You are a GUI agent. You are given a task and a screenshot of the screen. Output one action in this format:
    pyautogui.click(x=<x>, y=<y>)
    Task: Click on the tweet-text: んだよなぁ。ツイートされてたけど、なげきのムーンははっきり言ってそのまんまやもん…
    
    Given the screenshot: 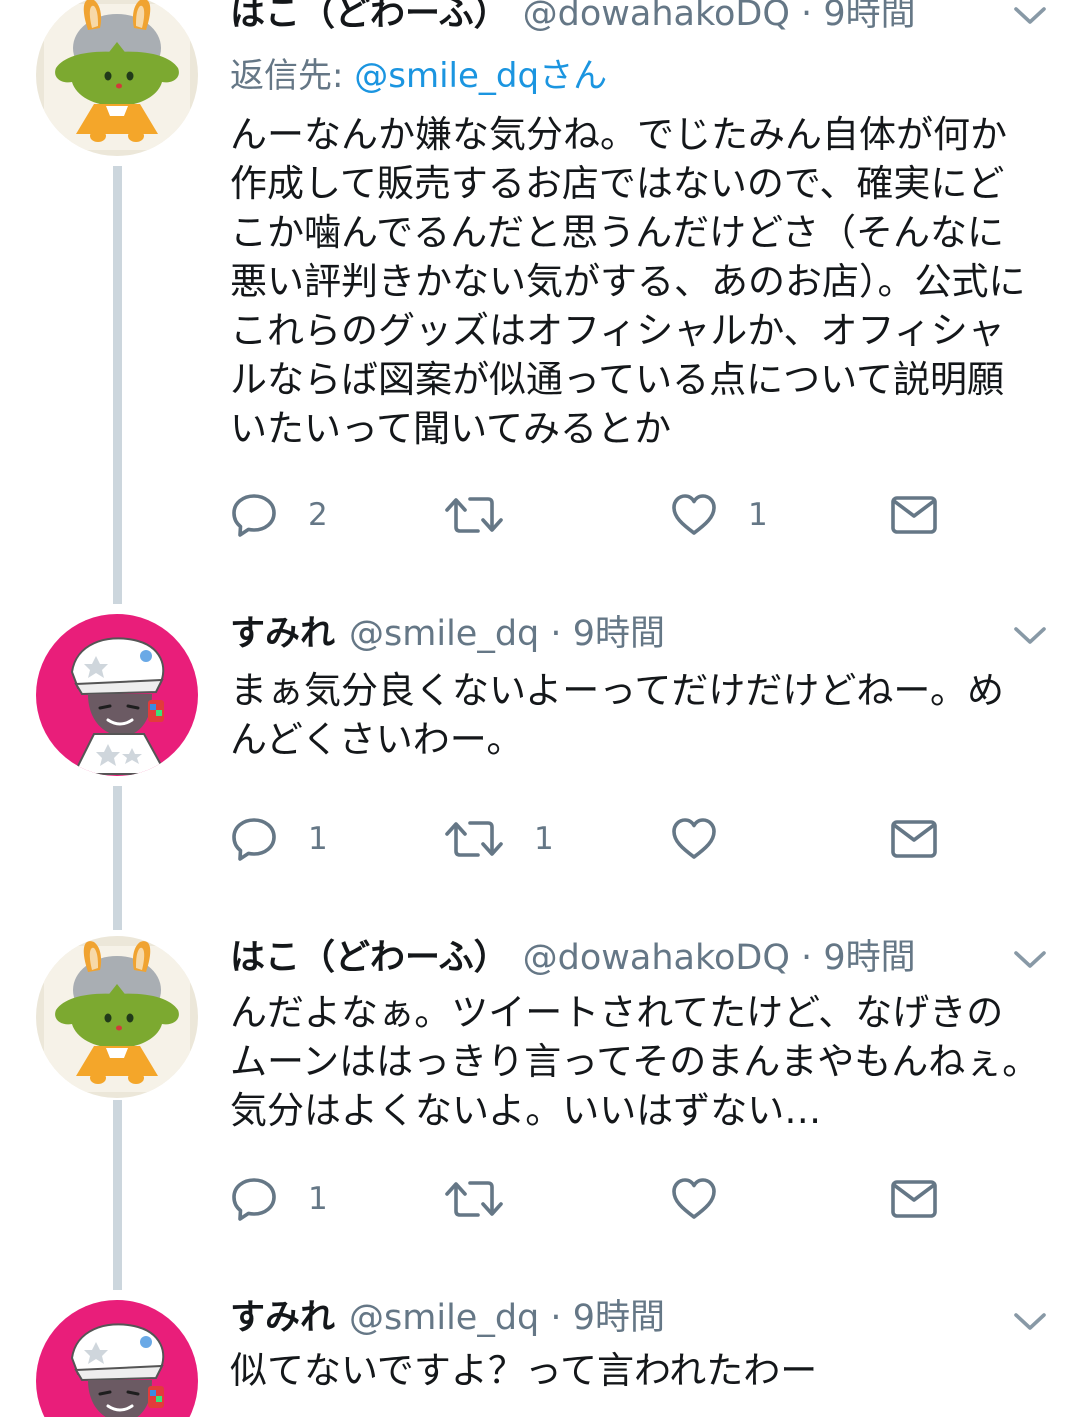 What is the action you would take?
    pyautogui.click(x=635, y=1061)
    